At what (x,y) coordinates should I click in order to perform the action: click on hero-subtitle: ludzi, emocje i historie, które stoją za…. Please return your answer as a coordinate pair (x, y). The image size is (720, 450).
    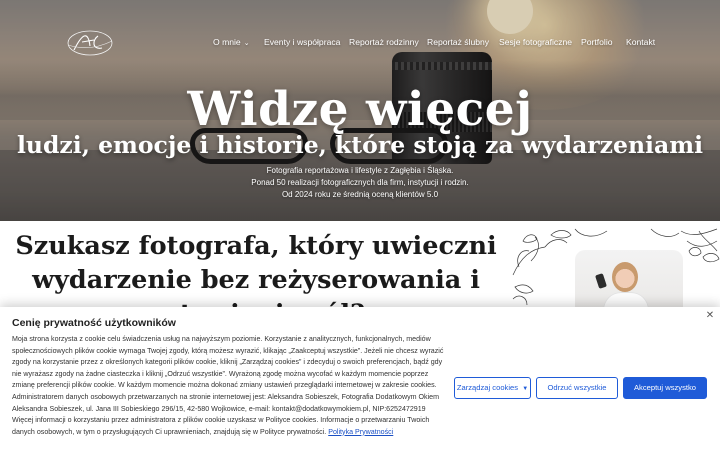
    Looking at the image, I should click on (360, 145).